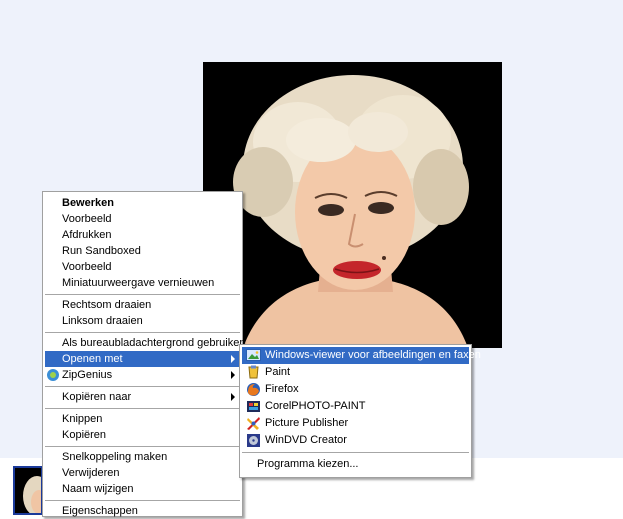 This screenshot has width=623, height=519. Describe the element at coordinates (142, 203) in the screenshot. I see `menu-item-bewerken: Bewerken` at that location.